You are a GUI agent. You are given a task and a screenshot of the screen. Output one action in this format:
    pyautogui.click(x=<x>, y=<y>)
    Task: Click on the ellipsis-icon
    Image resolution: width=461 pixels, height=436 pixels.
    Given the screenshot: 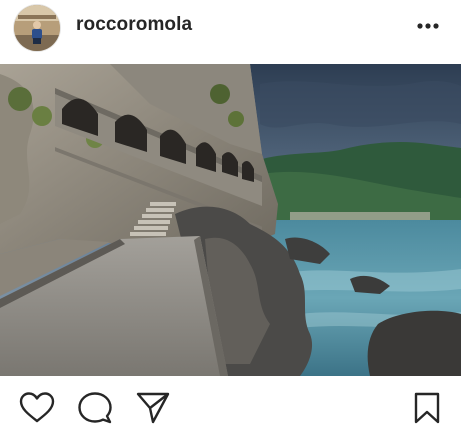 What is the action you would take?
    pyautogui.click(x=428, y=26)
    